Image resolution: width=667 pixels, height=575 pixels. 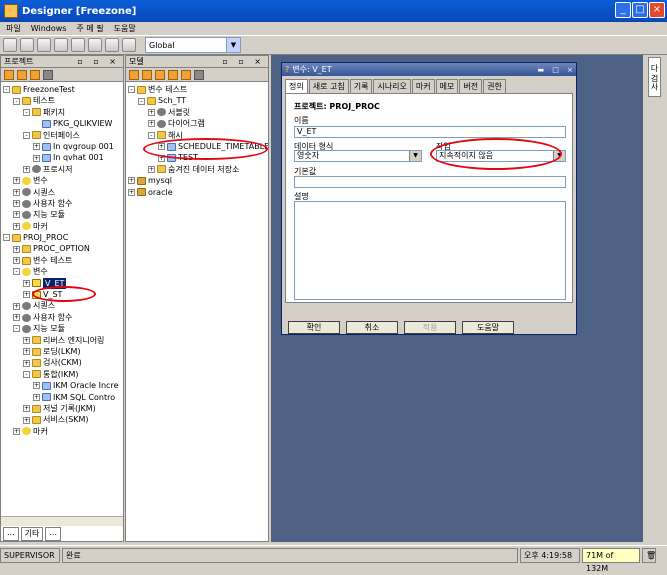 What do you see at coordinates (328, 86) in the screenshot?
I see `tab-refresh: 새로 고침` at bounding box center [328, 86].